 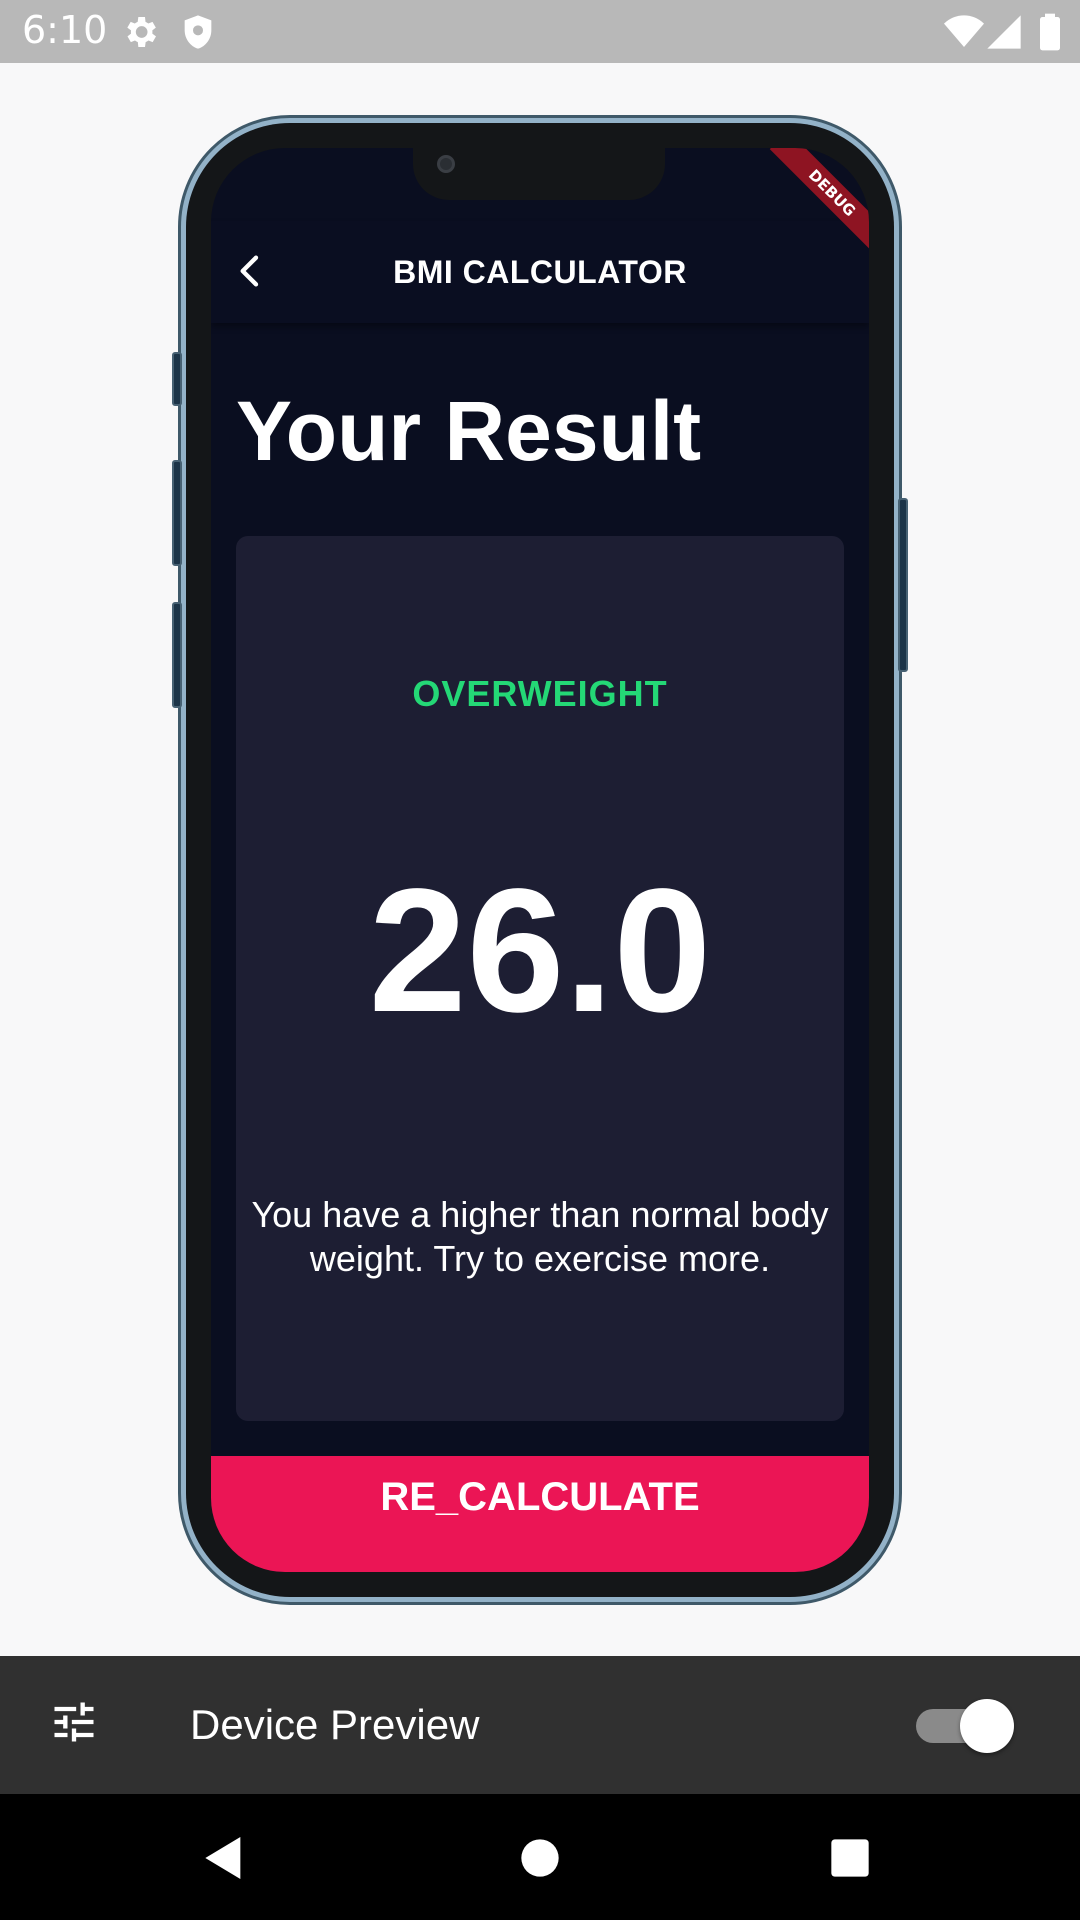 I want to click on signal-icon, so click(x=1004, y=32).